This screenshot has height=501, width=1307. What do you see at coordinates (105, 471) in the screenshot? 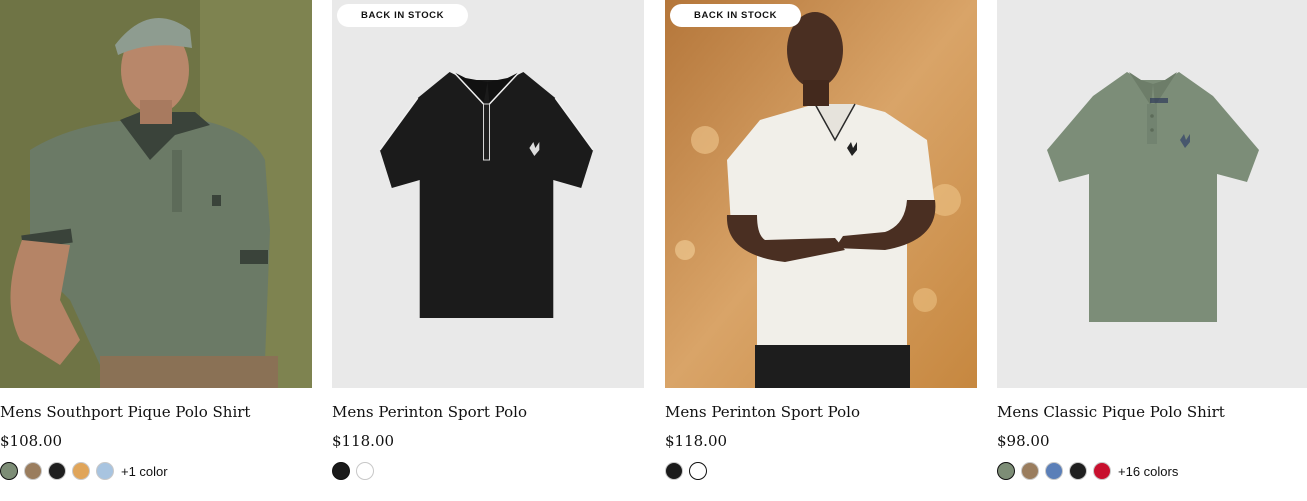
I see `swatch-light-blue` at bounding box center [105, 471].